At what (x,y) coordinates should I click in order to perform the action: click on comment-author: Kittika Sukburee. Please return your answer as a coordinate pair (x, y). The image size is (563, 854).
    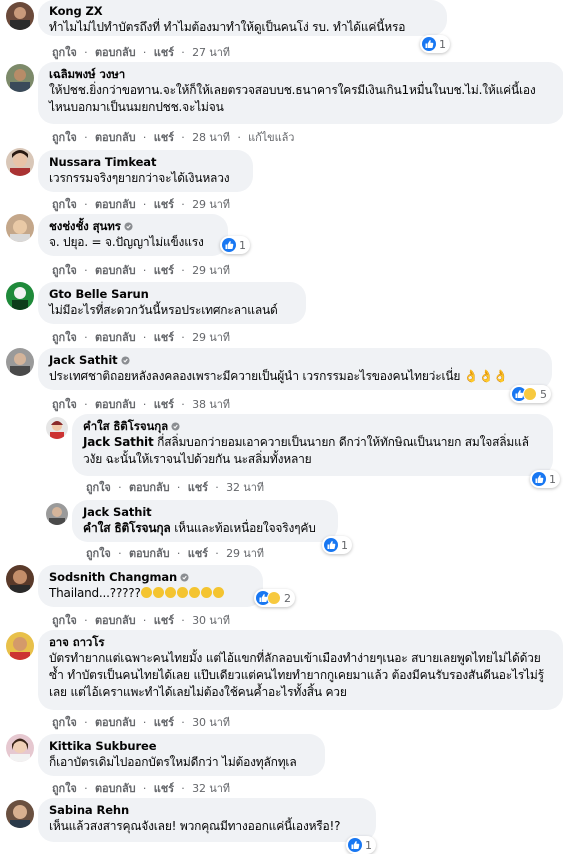
    Looking at the image, I should click on (181, 746).